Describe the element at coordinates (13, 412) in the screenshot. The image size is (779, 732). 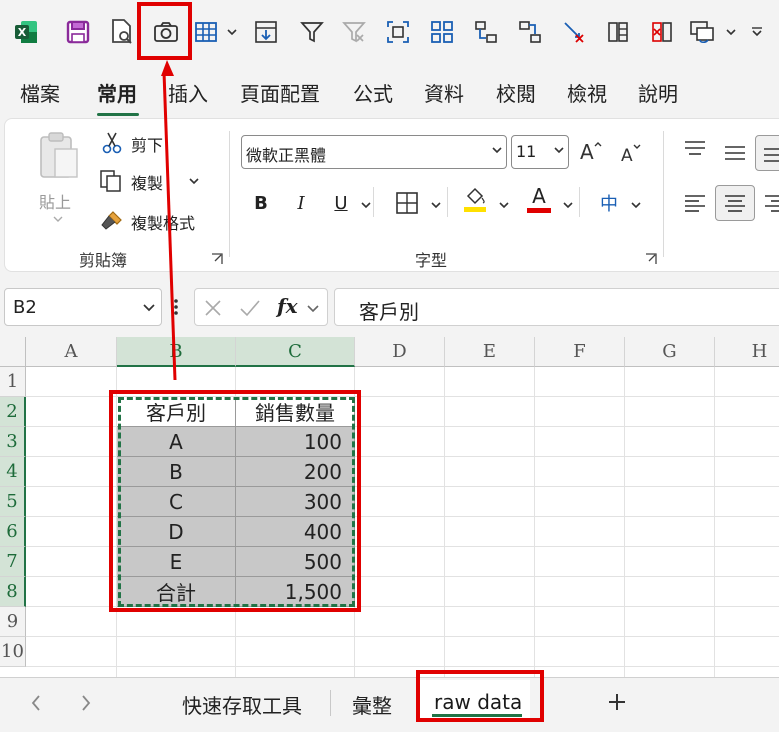
I see `row-header-2: 2` at that location.